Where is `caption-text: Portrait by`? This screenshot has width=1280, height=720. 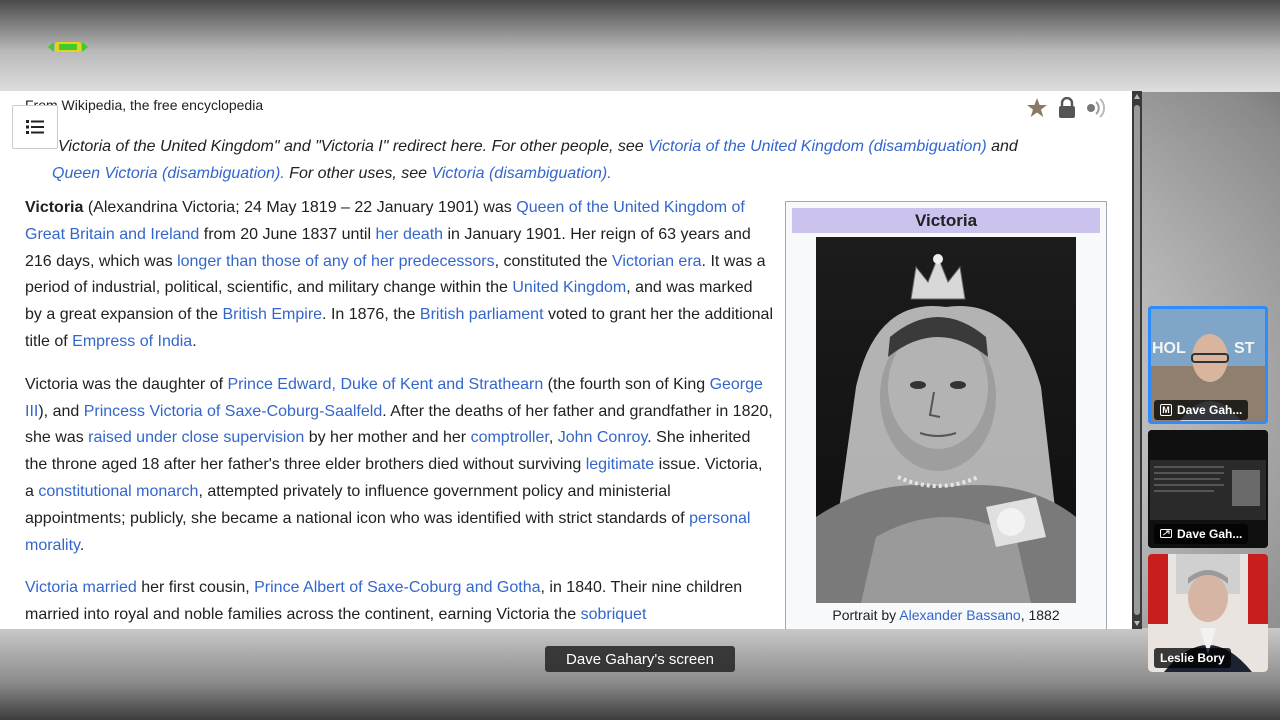 caption-text: Portrait by is located at coordinates (866, 615).